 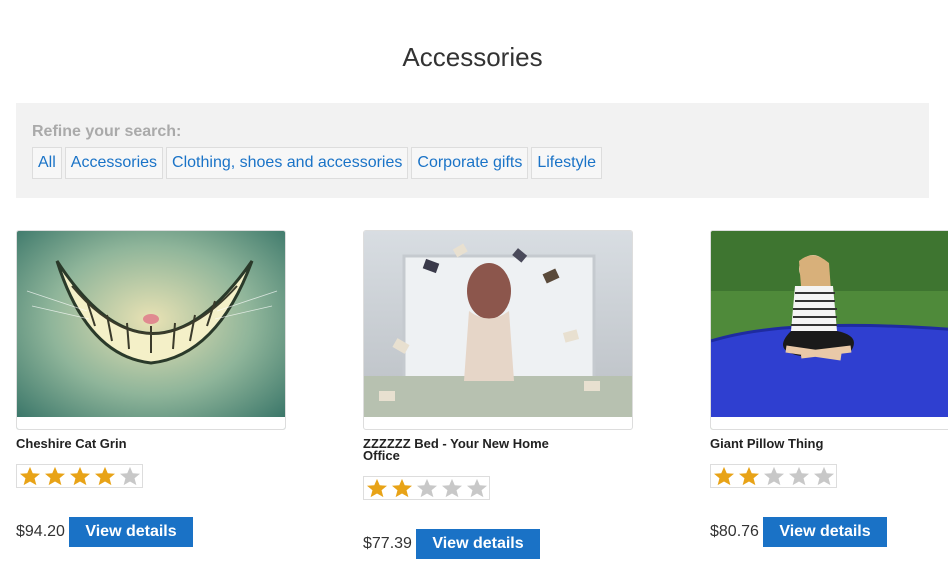 I want to click on filter-corporate-gifts: Corporate gifts, so click(x=470, y=163).